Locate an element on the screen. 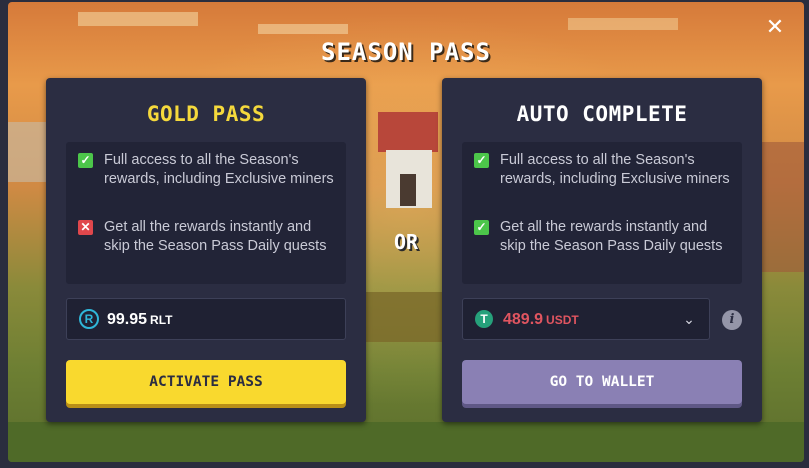 The width and height of the screenshot is (809, 468). close-icon: ✕ is located at coordinates (775, 27).